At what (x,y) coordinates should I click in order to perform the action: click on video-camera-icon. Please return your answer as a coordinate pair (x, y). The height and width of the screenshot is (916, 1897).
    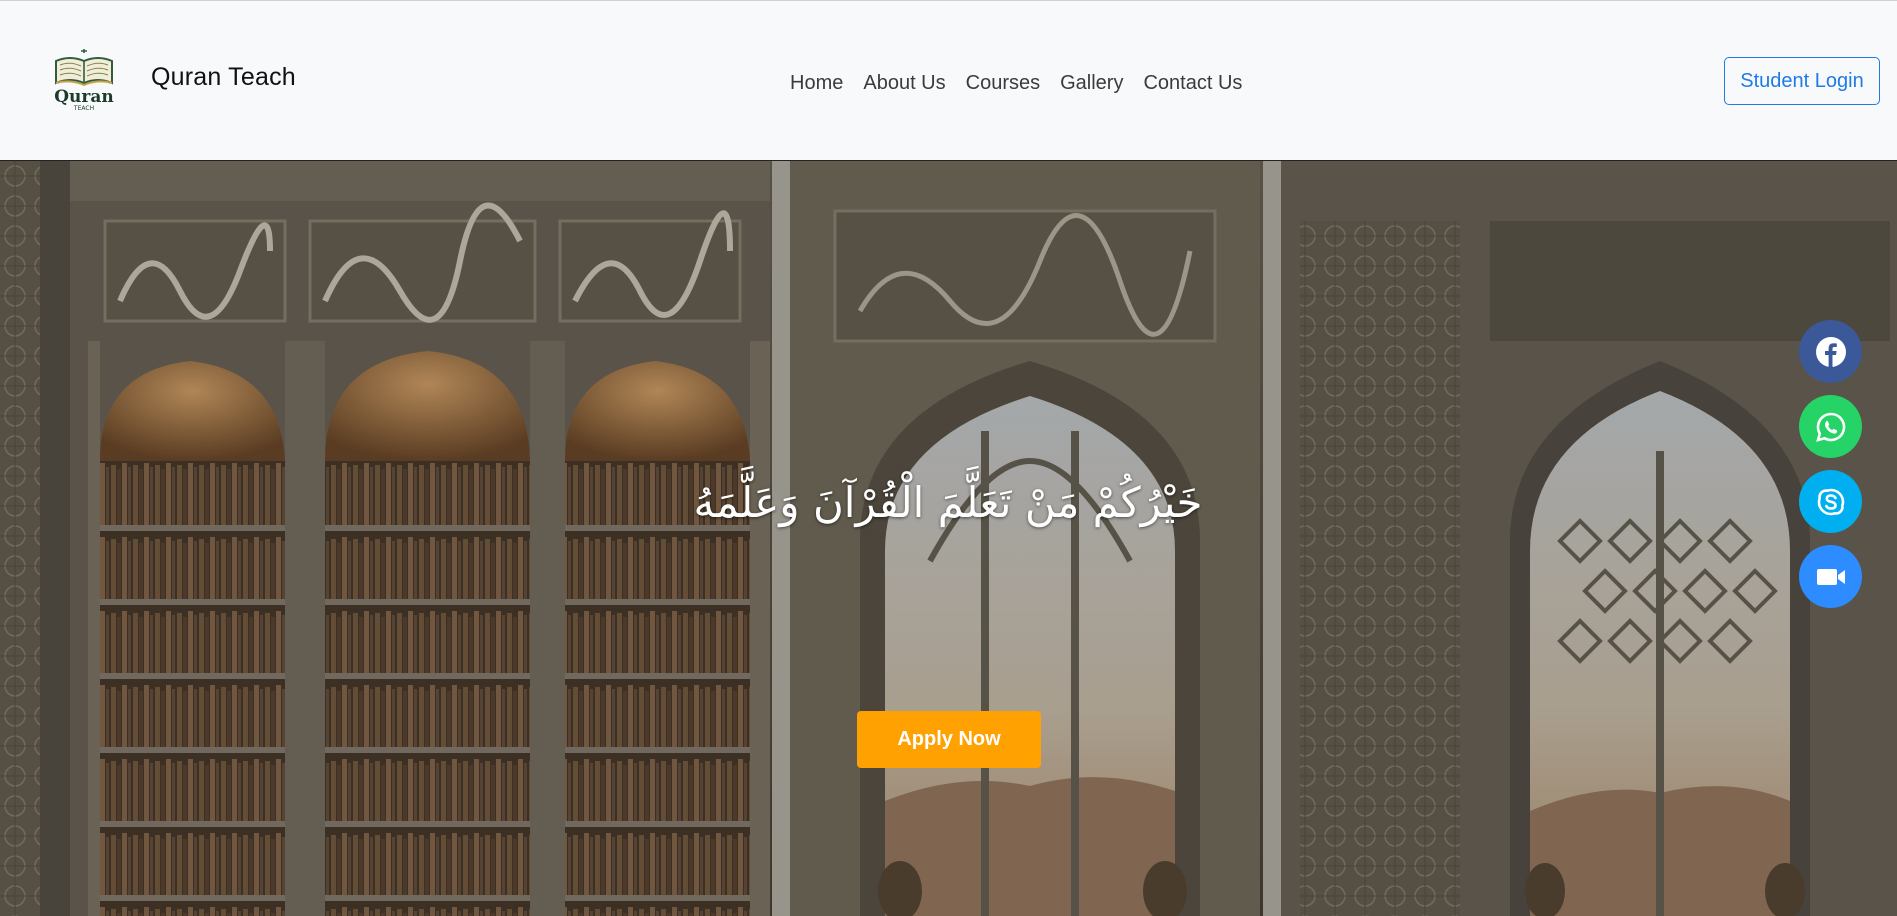
    Looking at the image, I should click on (1830, 576).